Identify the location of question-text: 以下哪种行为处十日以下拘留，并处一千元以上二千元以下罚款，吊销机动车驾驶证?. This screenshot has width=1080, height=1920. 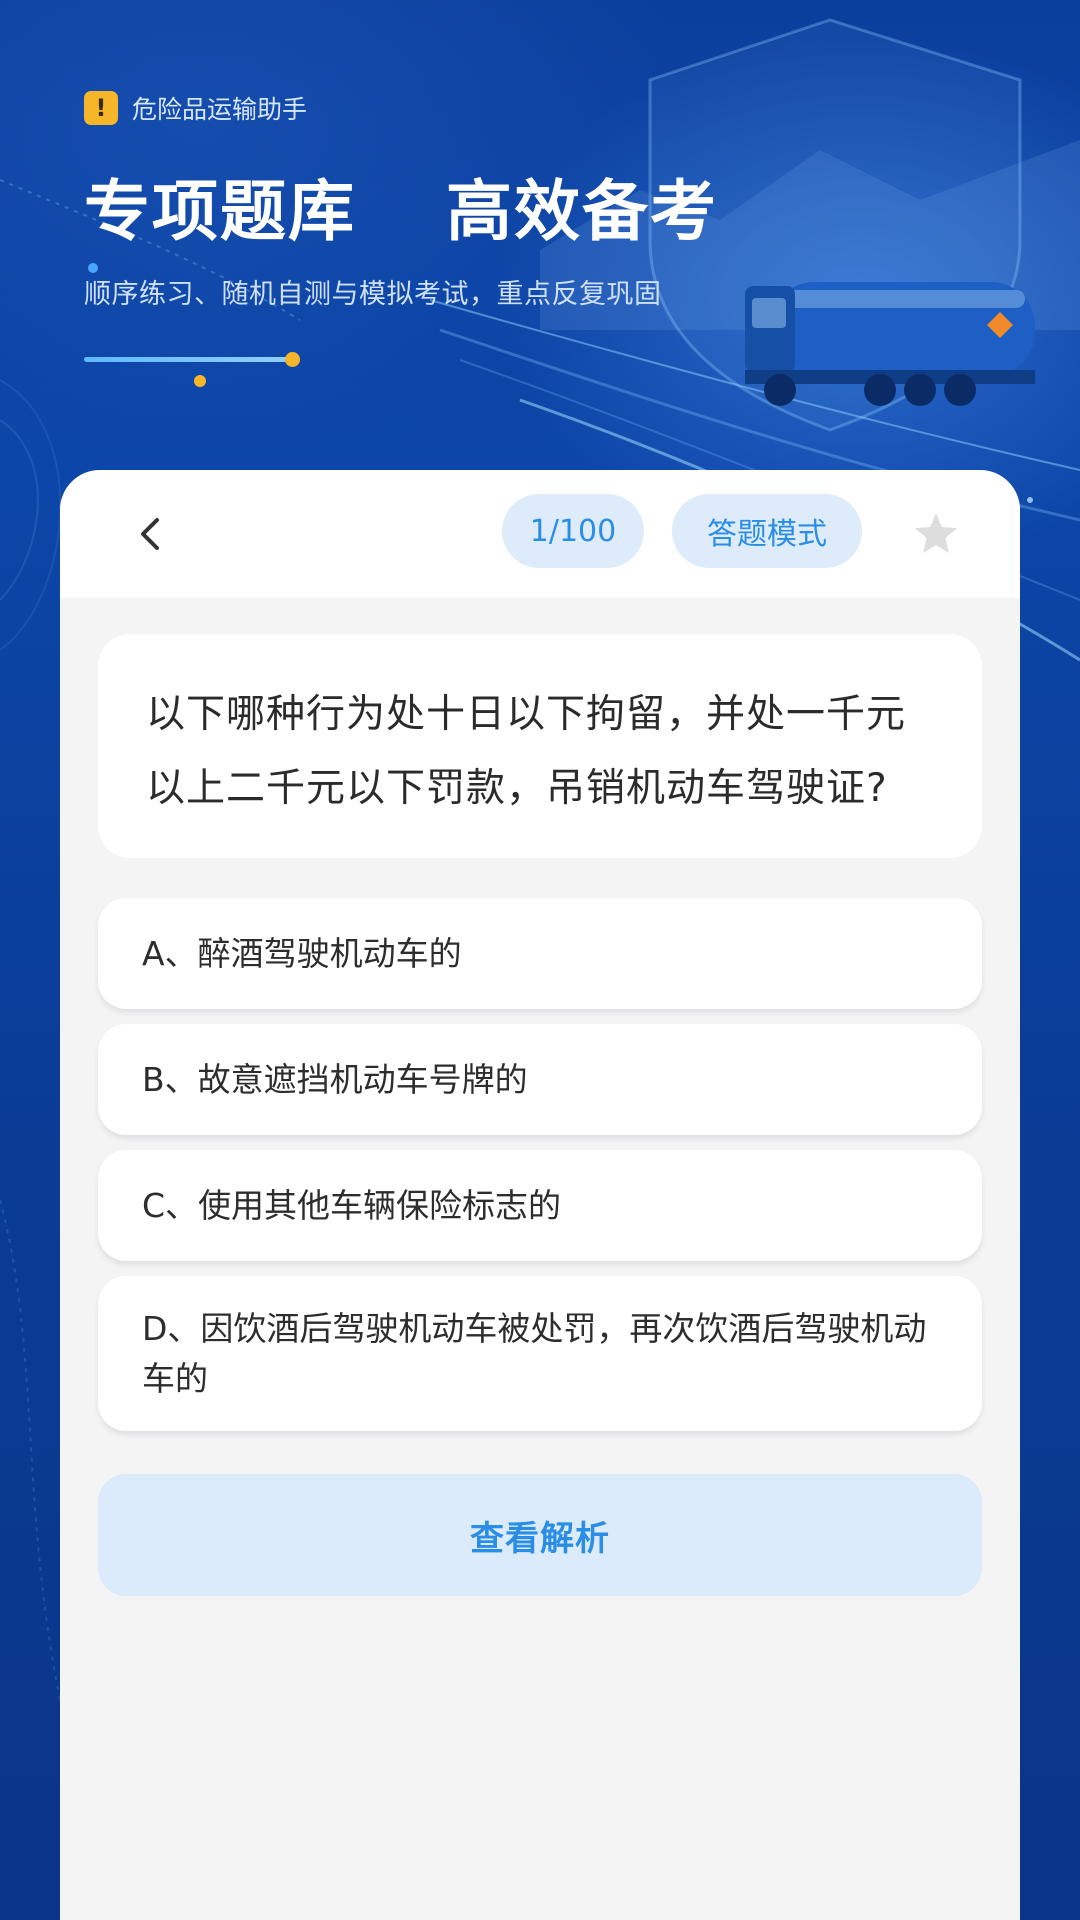
(526, 751).